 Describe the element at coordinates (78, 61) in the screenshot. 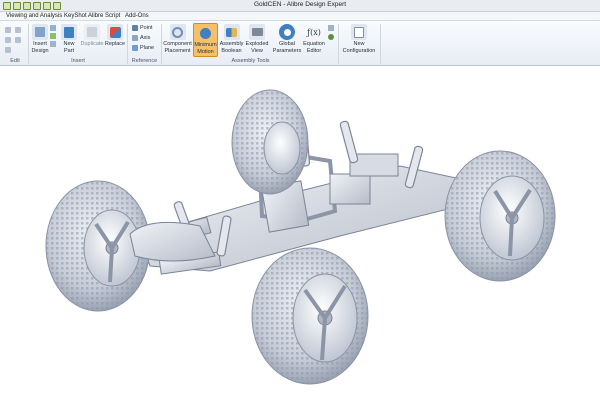

I see `group-label-insert: Insert` at that location.